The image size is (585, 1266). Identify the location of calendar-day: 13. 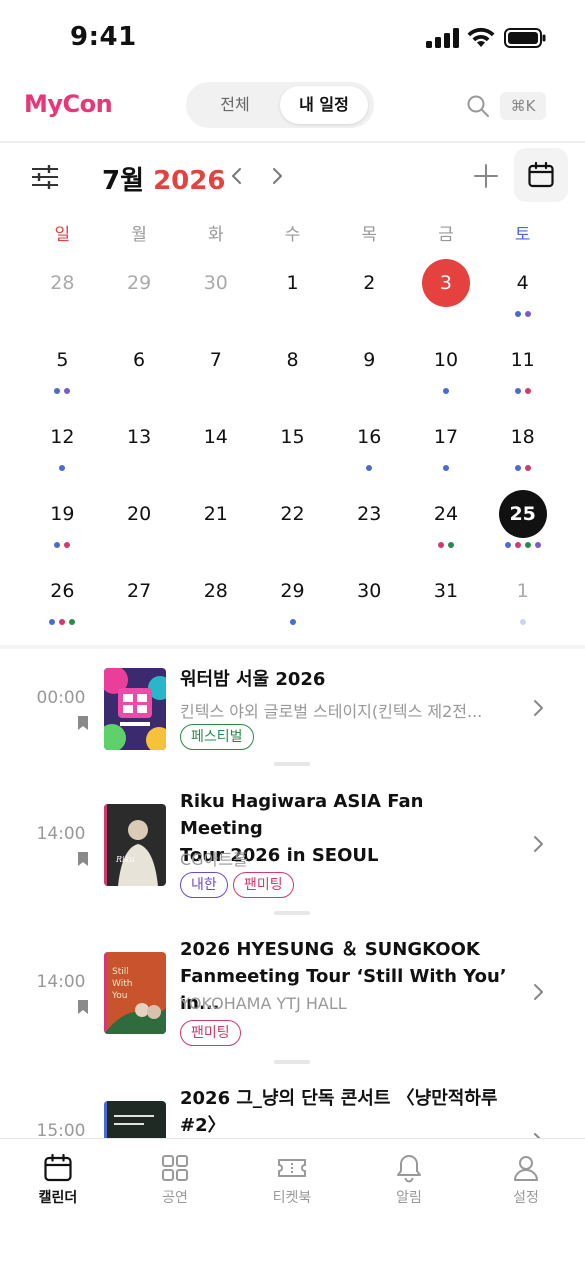
(139, 445).